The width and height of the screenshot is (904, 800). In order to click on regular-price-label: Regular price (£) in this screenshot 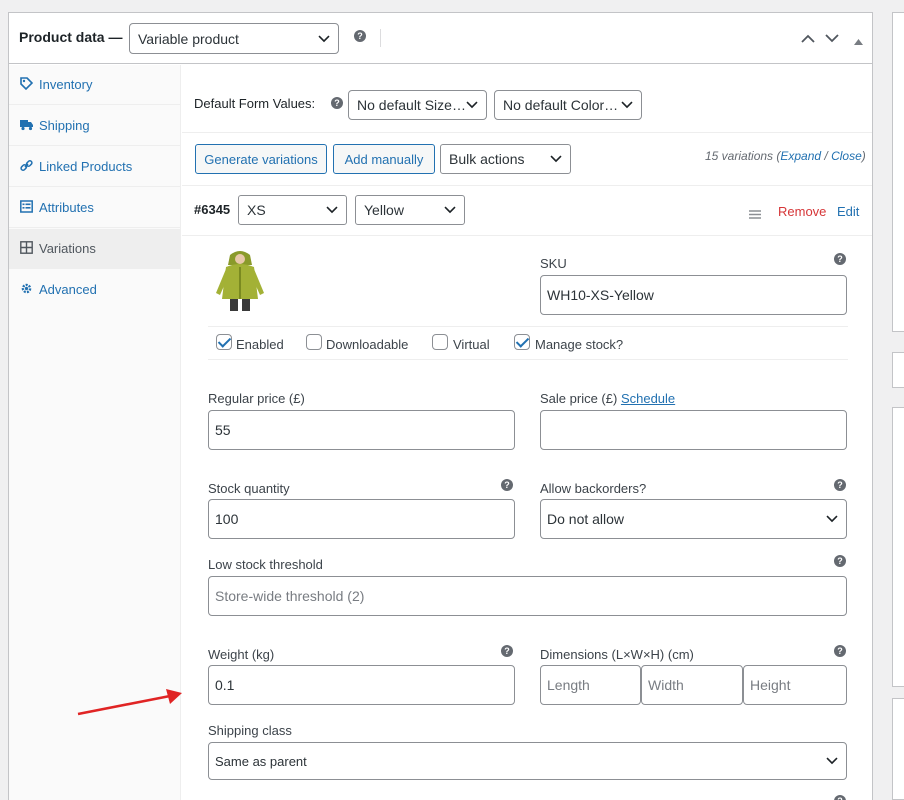, I will do `click(256, 398)`.